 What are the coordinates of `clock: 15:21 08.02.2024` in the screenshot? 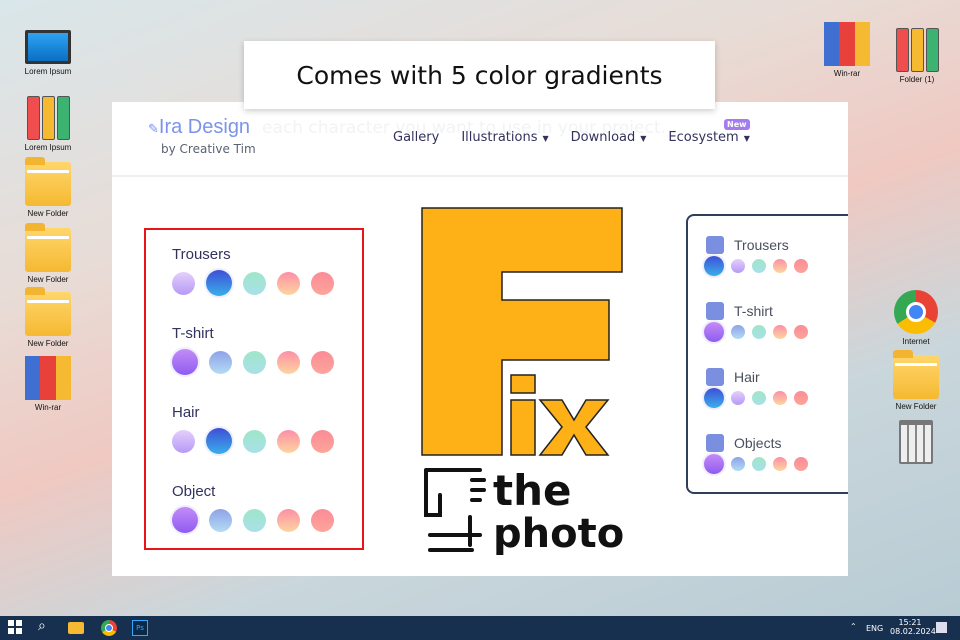 It's located at (913, 627).